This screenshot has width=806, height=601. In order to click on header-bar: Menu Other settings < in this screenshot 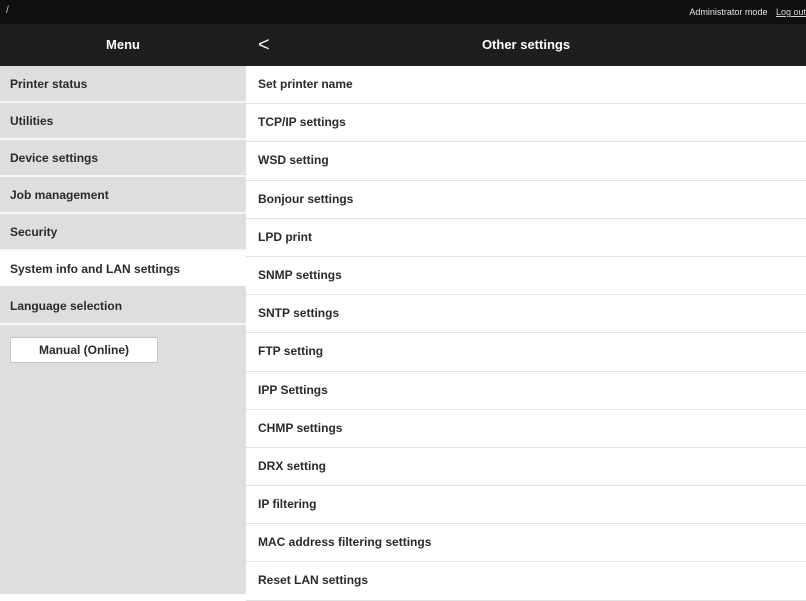, I will do `click(403, 45)`.